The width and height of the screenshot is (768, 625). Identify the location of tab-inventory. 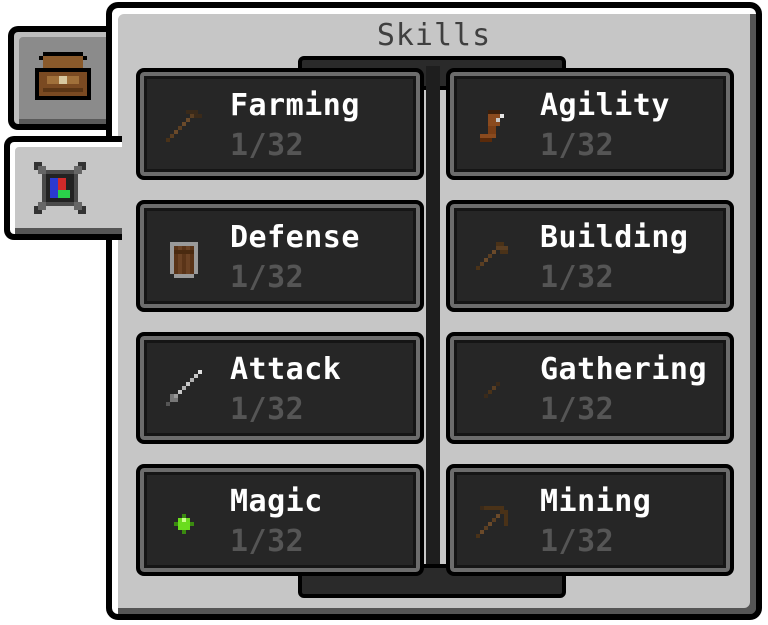
(60, 78).